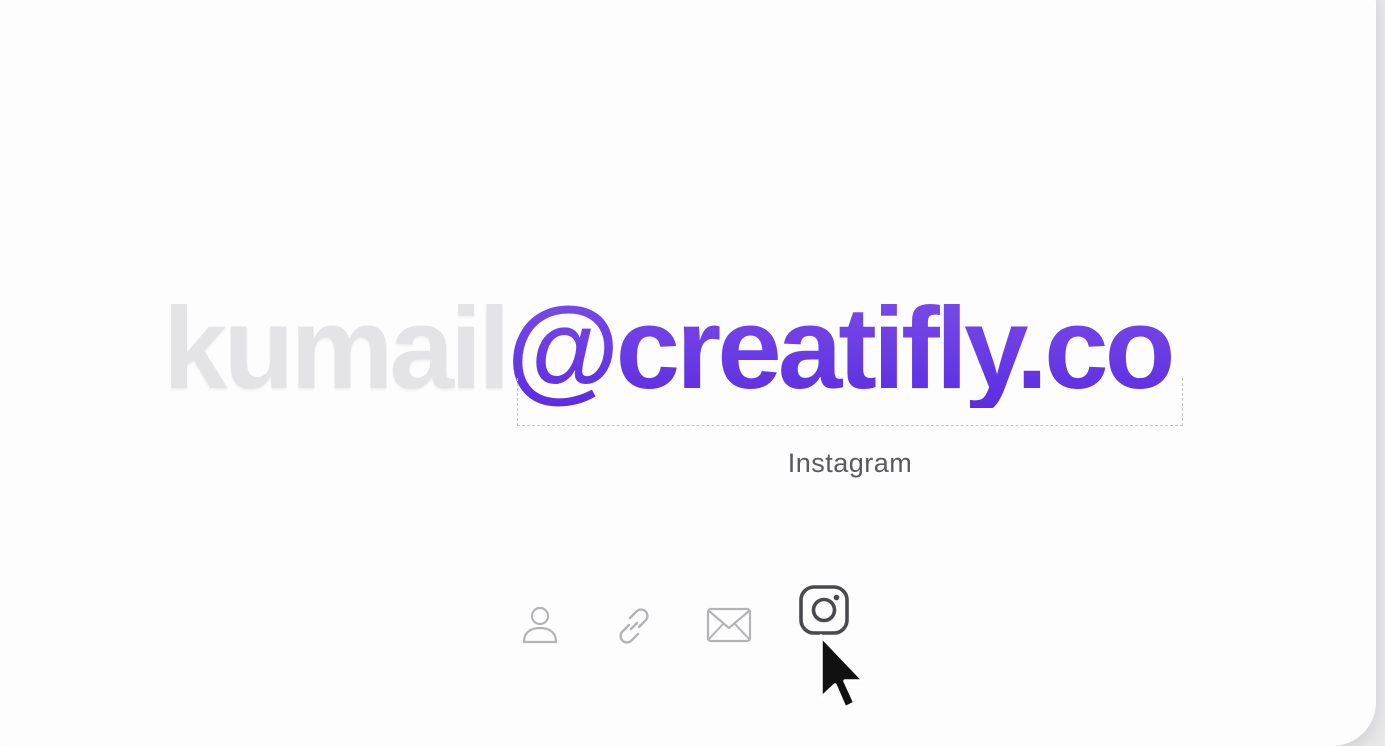 This screenshot has height=746, width=1385. What do you see at coordinates (850, 402) in the screenshot?
I see `selection-outline` at bounding box center [850, 402].